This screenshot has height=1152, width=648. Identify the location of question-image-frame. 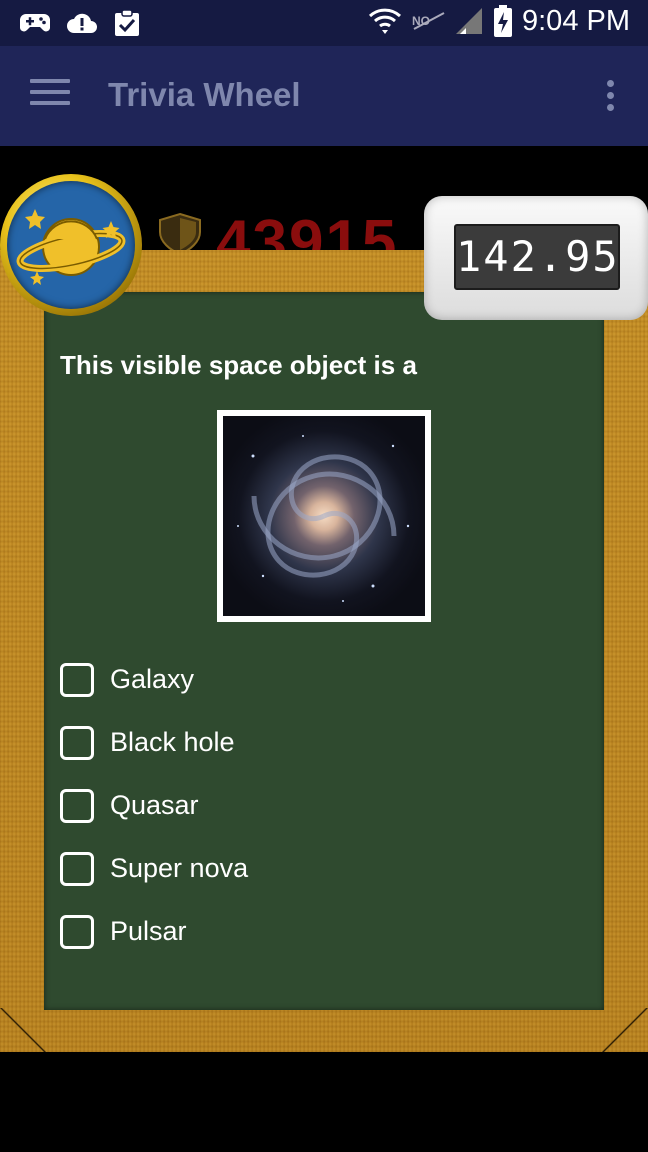
(324, 516).